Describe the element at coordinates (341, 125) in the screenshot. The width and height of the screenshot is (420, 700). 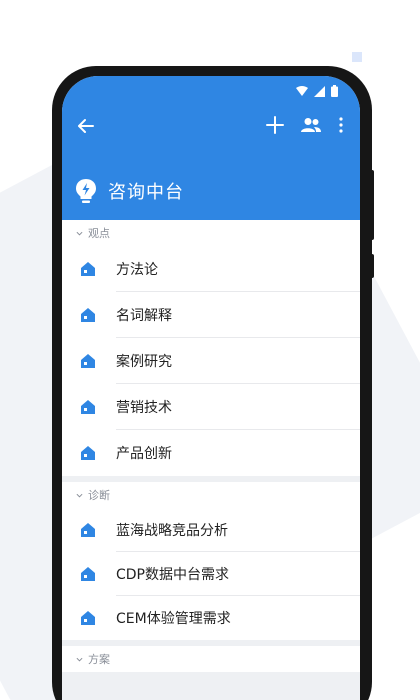
I see `more-vertical-icon` at that location.